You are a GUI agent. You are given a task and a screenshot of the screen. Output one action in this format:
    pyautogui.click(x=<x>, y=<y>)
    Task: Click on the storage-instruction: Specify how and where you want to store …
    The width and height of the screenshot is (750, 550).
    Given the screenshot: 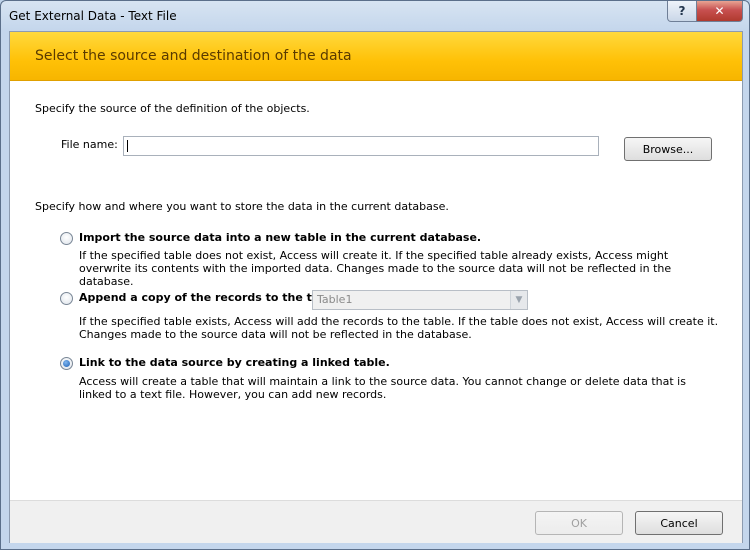 What is the action you would take?
    pyautogui.click(x=242, y=206)
    